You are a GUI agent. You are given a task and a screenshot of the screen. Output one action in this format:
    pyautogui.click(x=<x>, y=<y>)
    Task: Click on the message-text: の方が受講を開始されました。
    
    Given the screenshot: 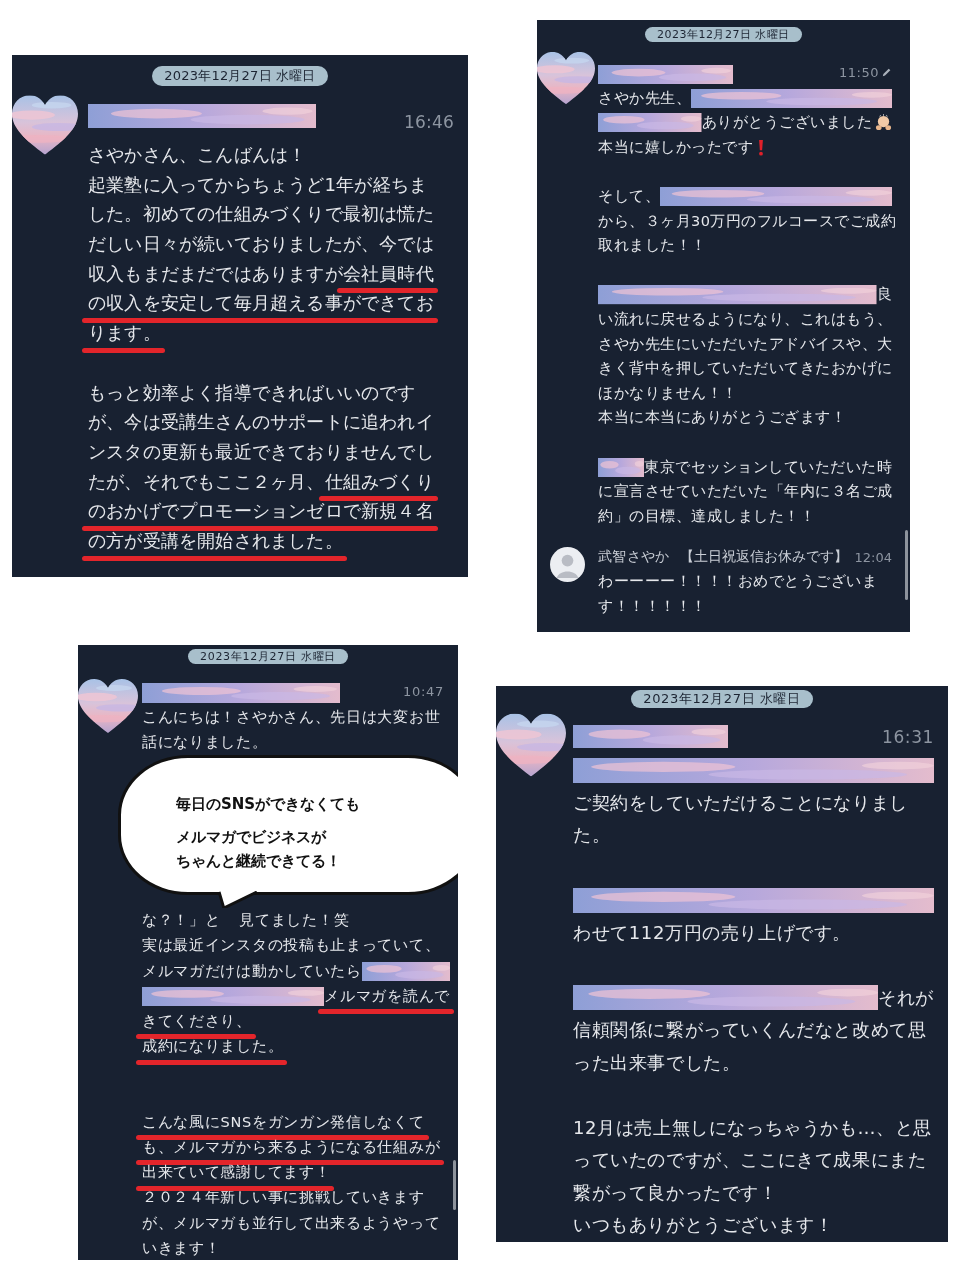 What is the action you would take?
    pyautogui.click(x=215, y=541)
    